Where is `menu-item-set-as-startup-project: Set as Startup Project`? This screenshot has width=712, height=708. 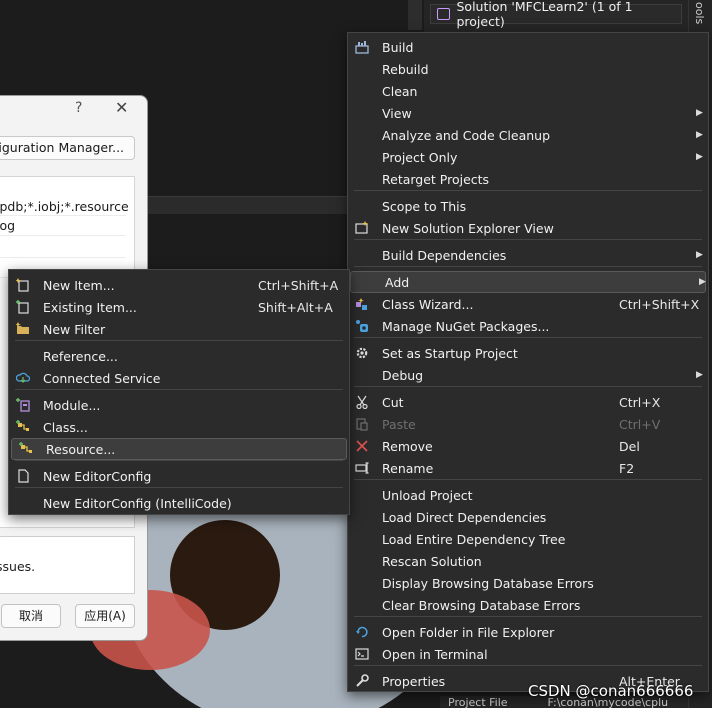 menu-item-set-as-startup-project: Set as Startup Project is located at coordinates (528, 353).